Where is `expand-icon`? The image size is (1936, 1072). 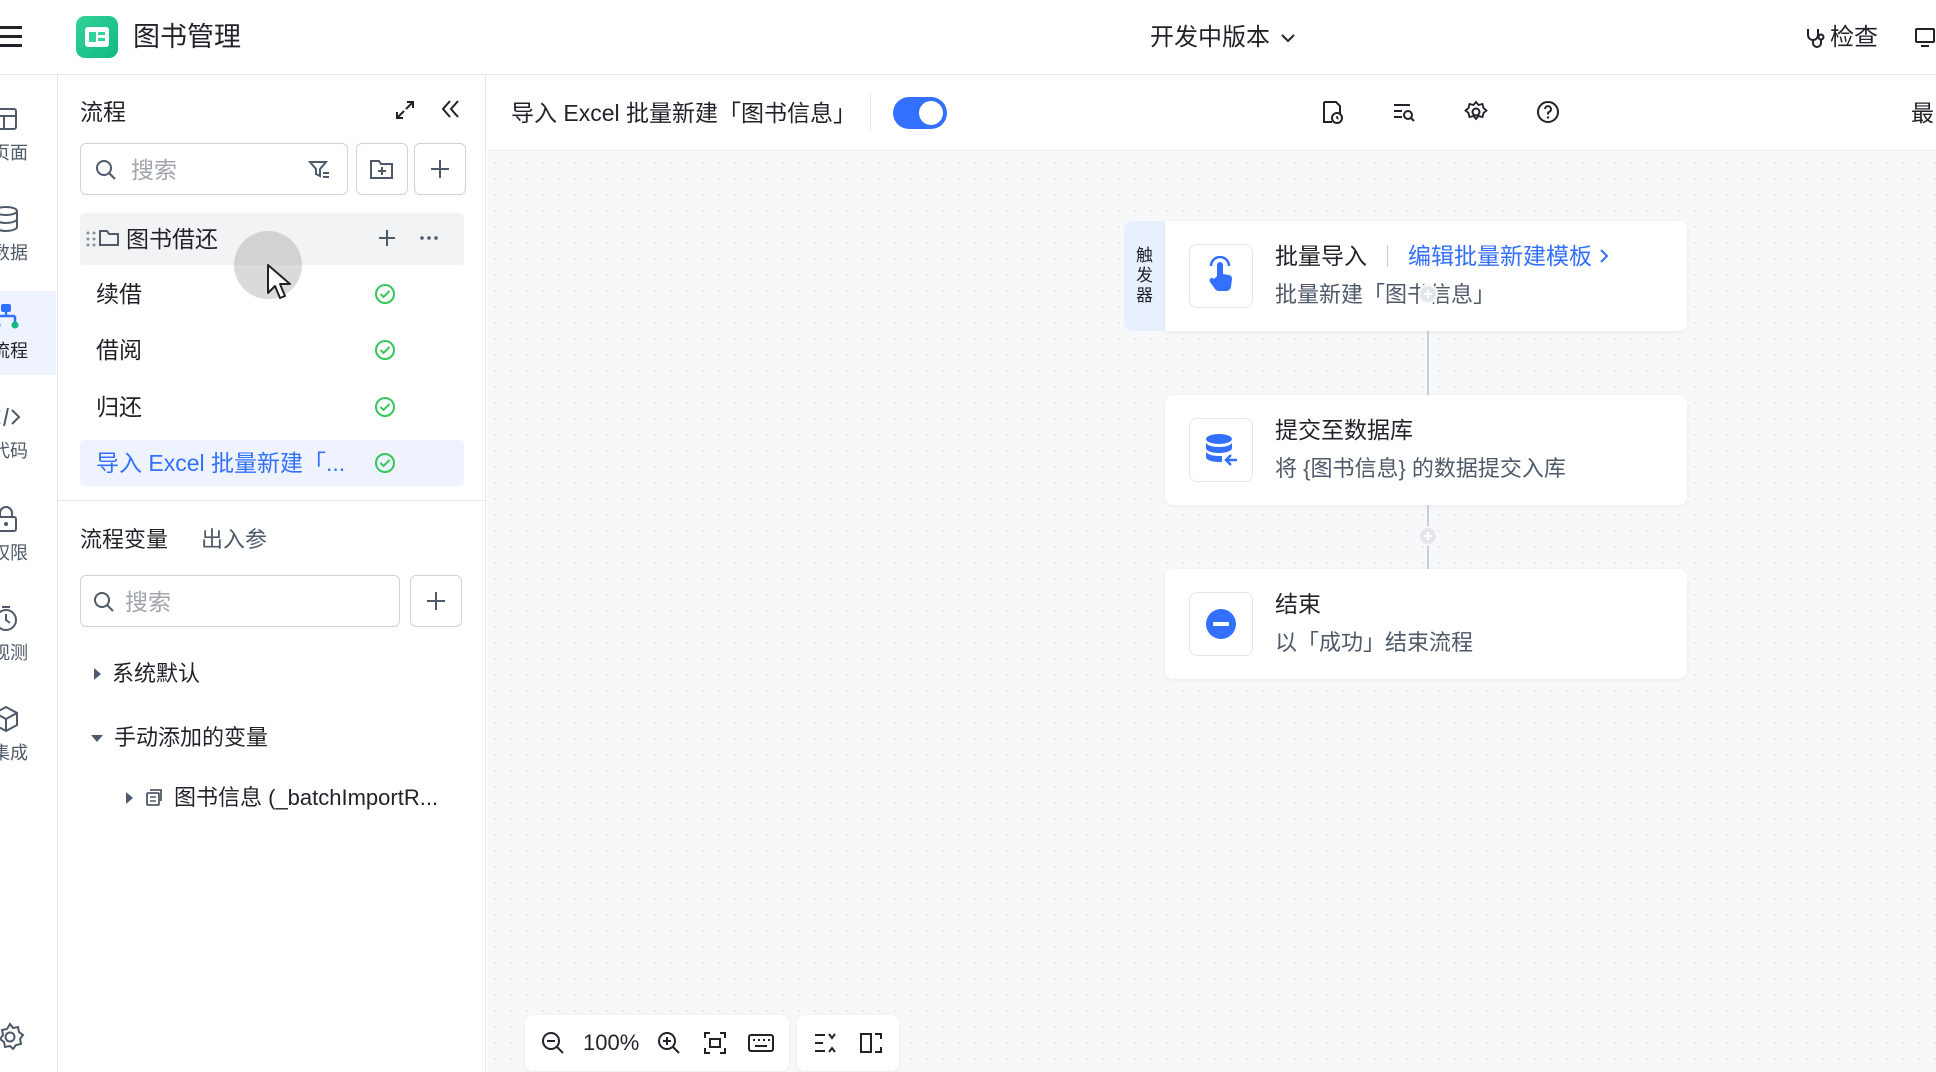 expand-icon is located at coordinates (405, 110).